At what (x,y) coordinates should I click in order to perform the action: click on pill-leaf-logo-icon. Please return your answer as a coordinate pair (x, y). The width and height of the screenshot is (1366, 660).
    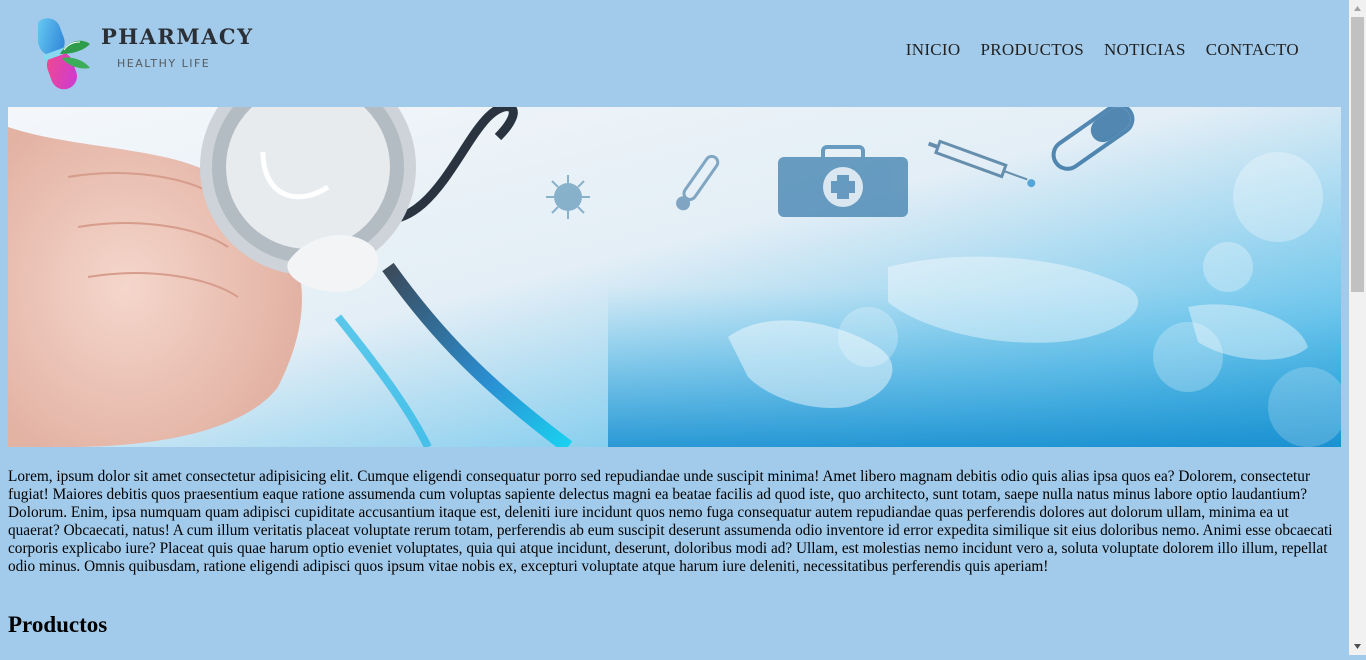
    Looking at the image, I should click on (62, 54).